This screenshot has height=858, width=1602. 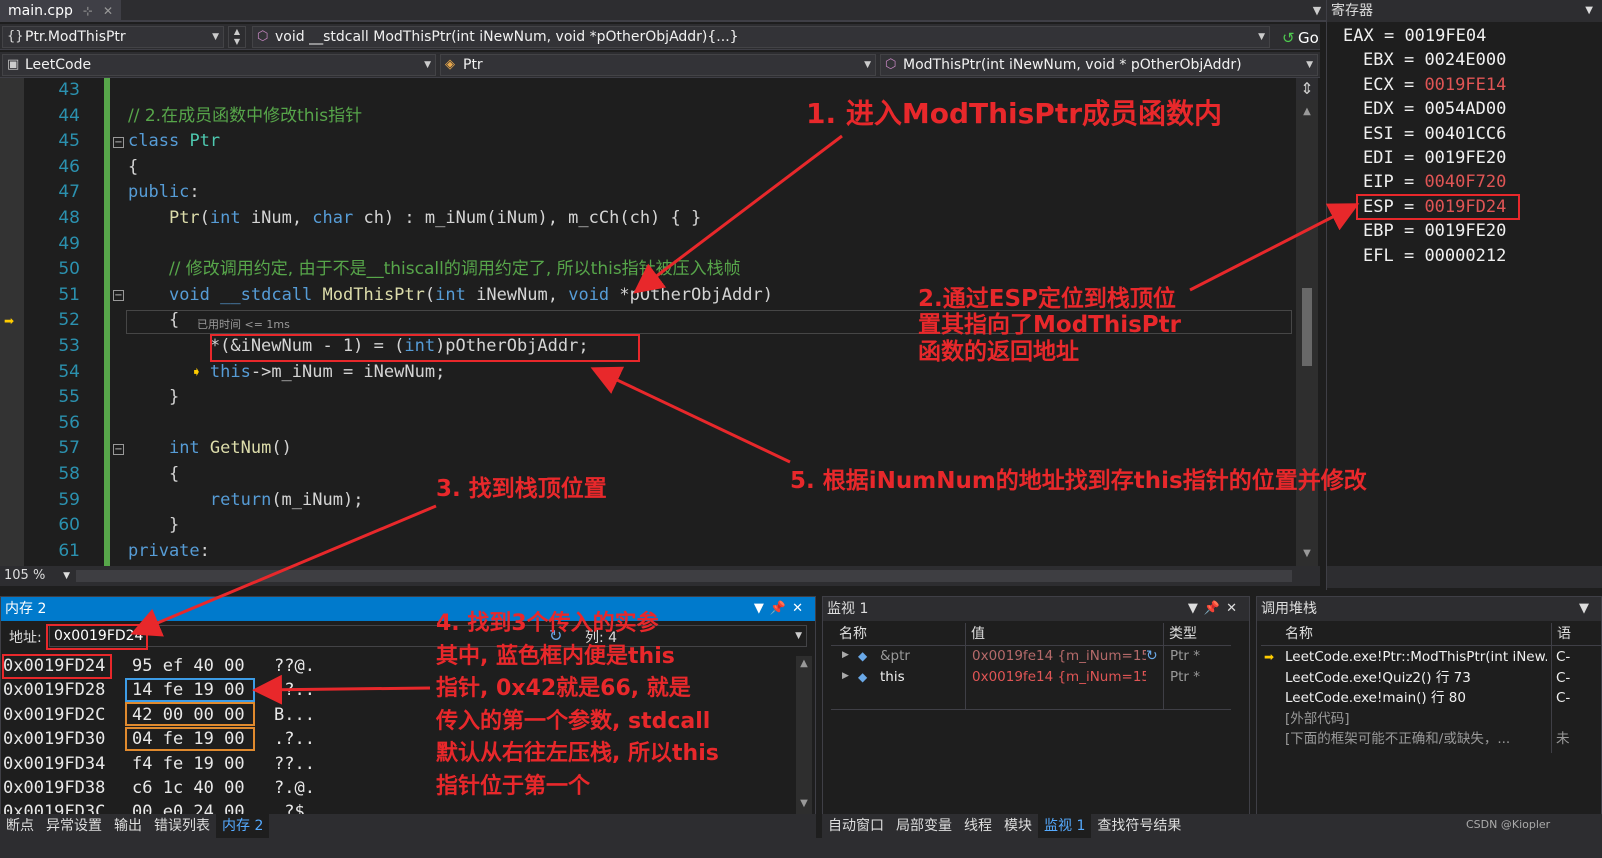 I want to click on line-number: 48, so click(x=69, y=218).